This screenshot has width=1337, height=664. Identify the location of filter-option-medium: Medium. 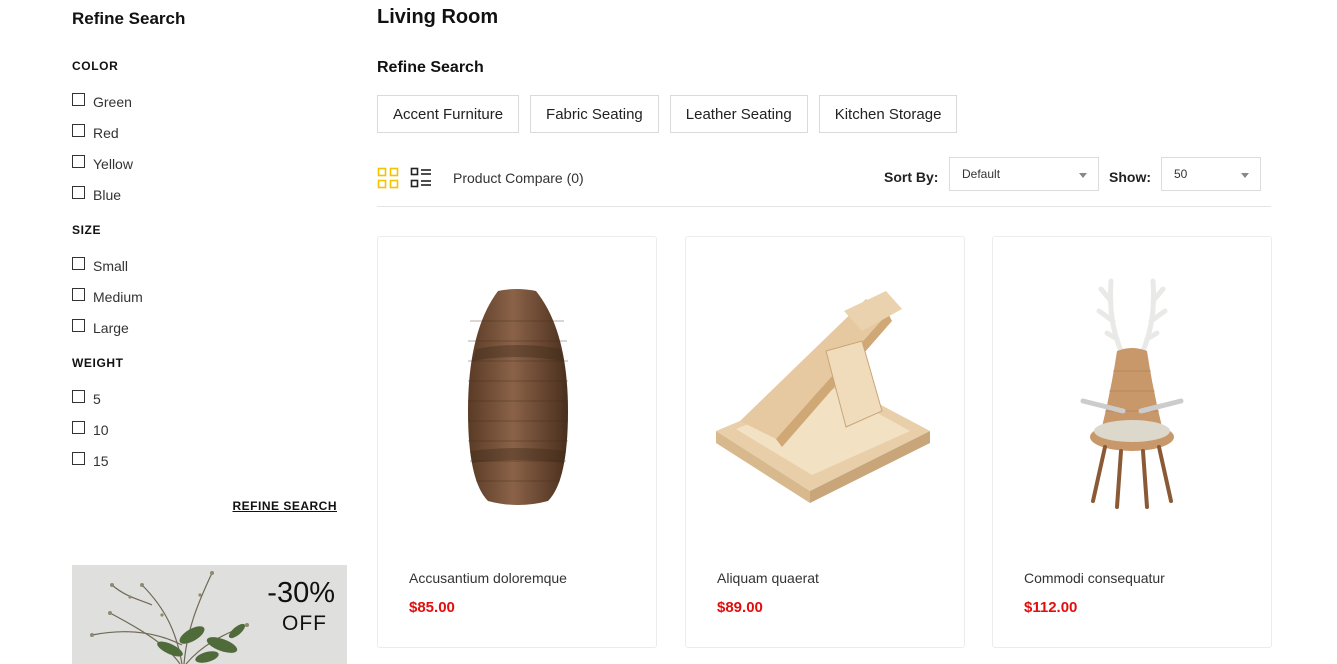
(107, 297).